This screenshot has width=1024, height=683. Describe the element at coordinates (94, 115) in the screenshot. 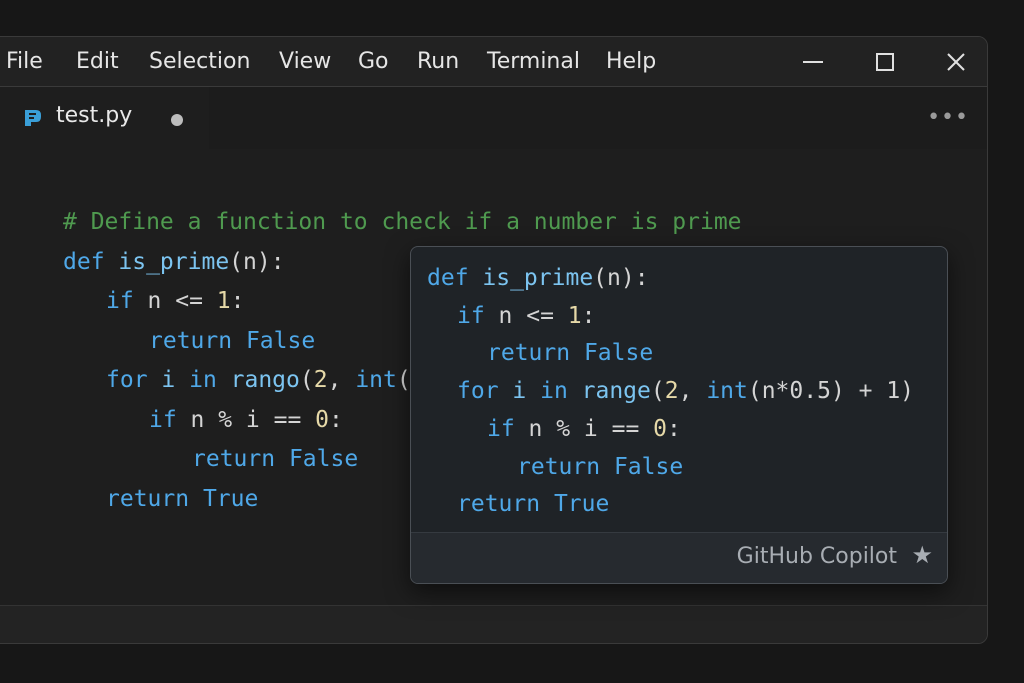

I see `tab-label: test.py` at that location.